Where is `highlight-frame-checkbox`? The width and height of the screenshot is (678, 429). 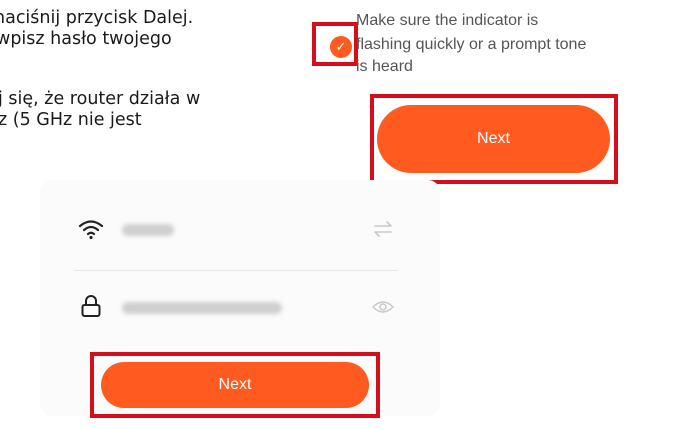
highlight-frame-checkbox is located at coordinates (335, 44).